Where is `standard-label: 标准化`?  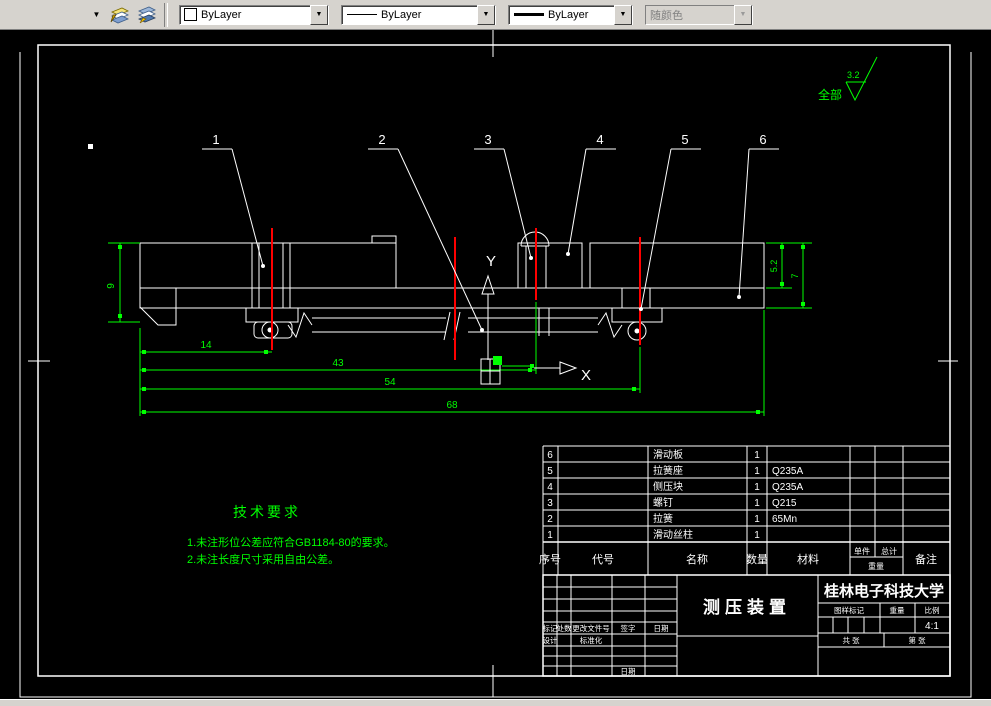 standard-label: 标准化 is located at coordinates (591, 640).